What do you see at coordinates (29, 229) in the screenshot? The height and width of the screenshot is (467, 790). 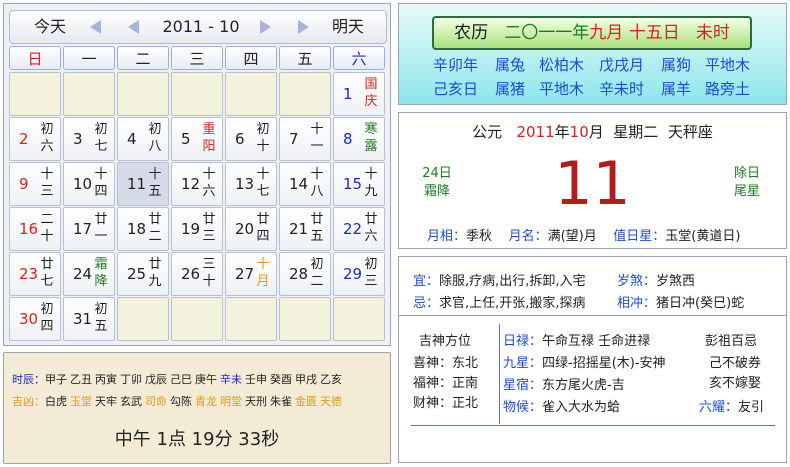 I see `day-number: 16` at bounding box center [29, 229].